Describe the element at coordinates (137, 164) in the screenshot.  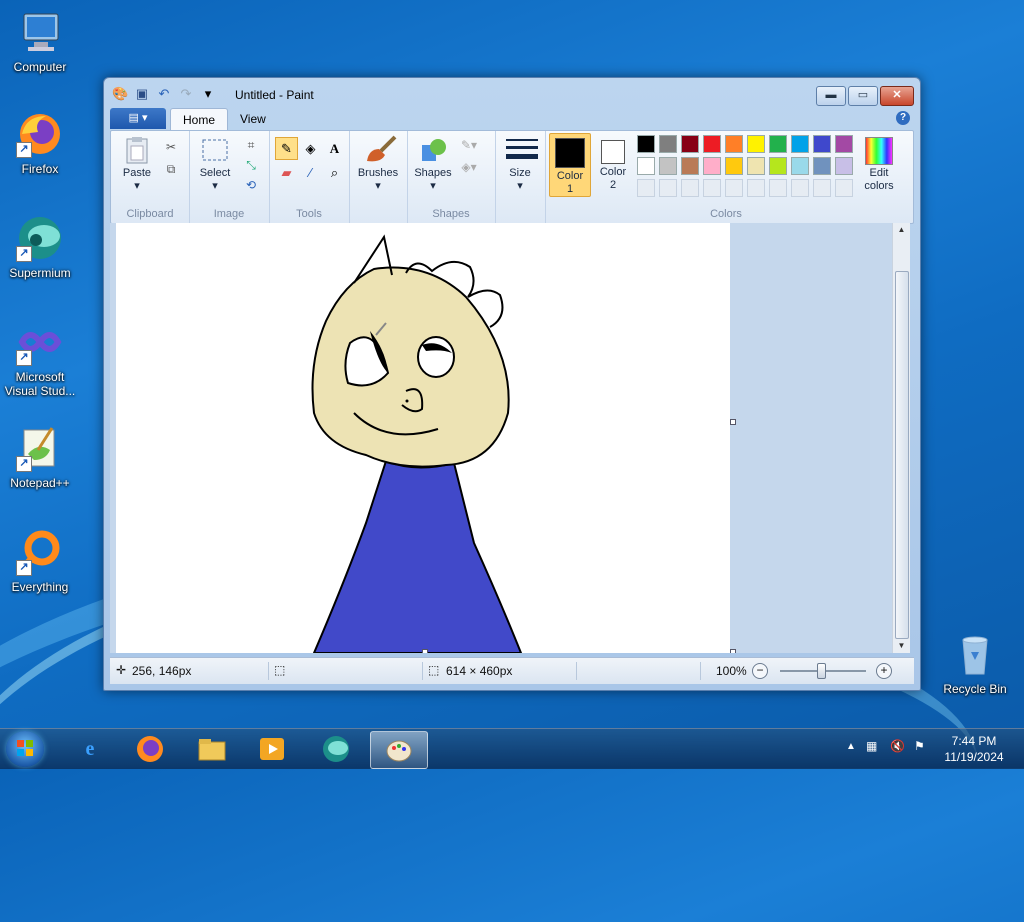
I see `paste-button: Paste ▾` at that location.